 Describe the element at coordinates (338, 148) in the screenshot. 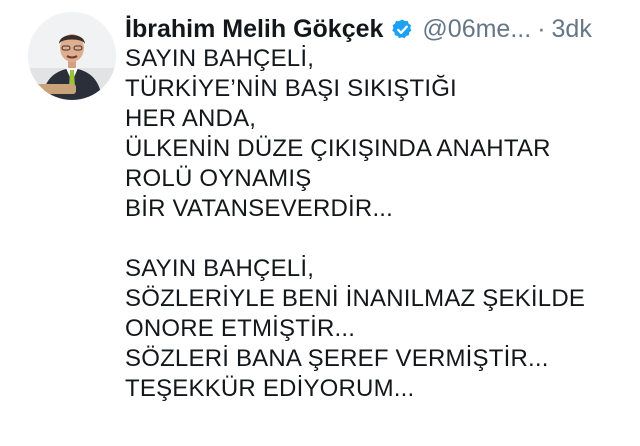

I see `tweet-line: ÜLKENİN DÜZE ÇIKIŞINDA ANAHTAR` at that location.